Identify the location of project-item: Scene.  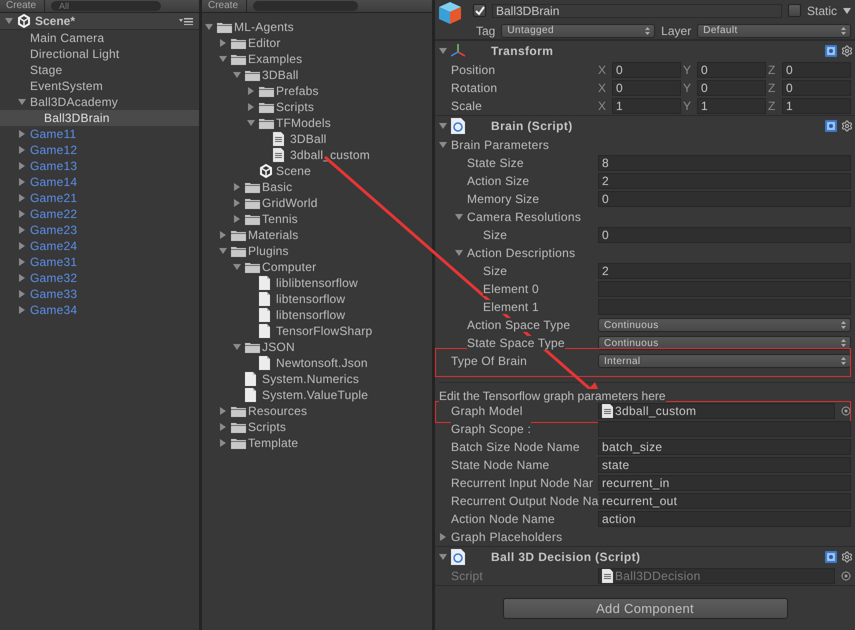
(317, 171).